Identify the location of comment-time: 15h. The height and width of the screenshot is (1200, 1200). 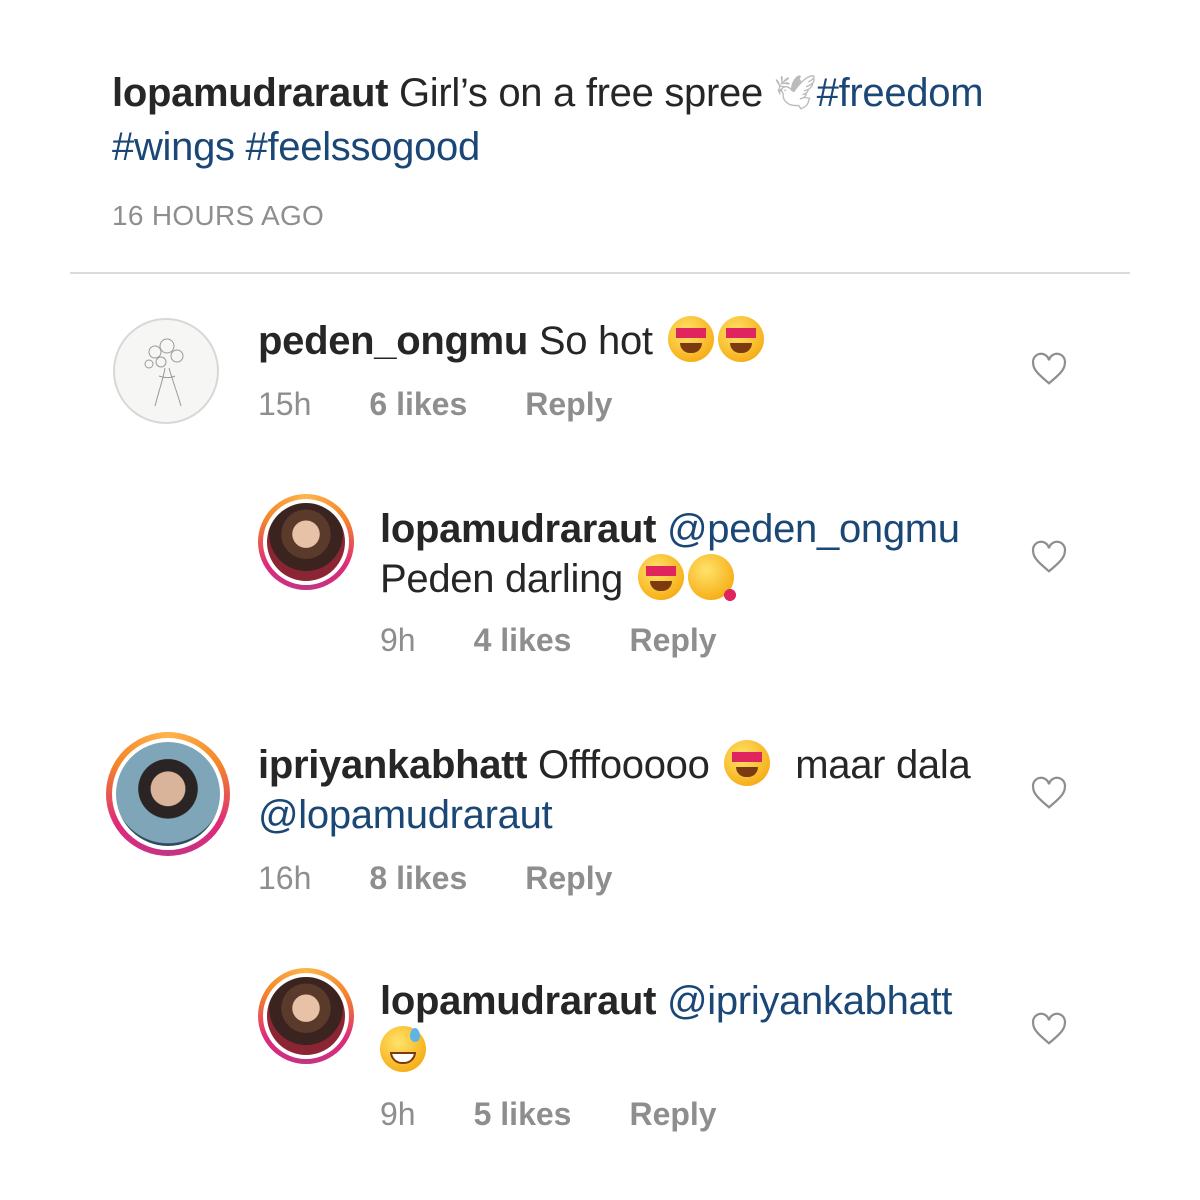
(285, 404).